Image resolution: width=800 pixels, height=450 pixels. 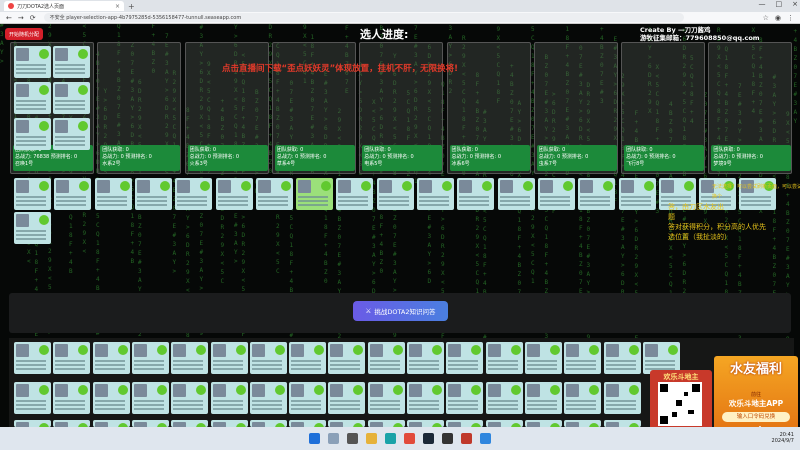 I want to click on reload-button: ⟳, so click(x=33, y=18).